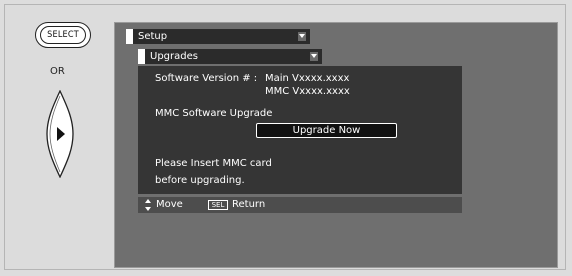 The height and width of the screenshot is (276, 572). Describe the element at coordinates (307, 78) in the screenshot. I see `main-version-value: Main Vxxxx.xxxx` at that location.